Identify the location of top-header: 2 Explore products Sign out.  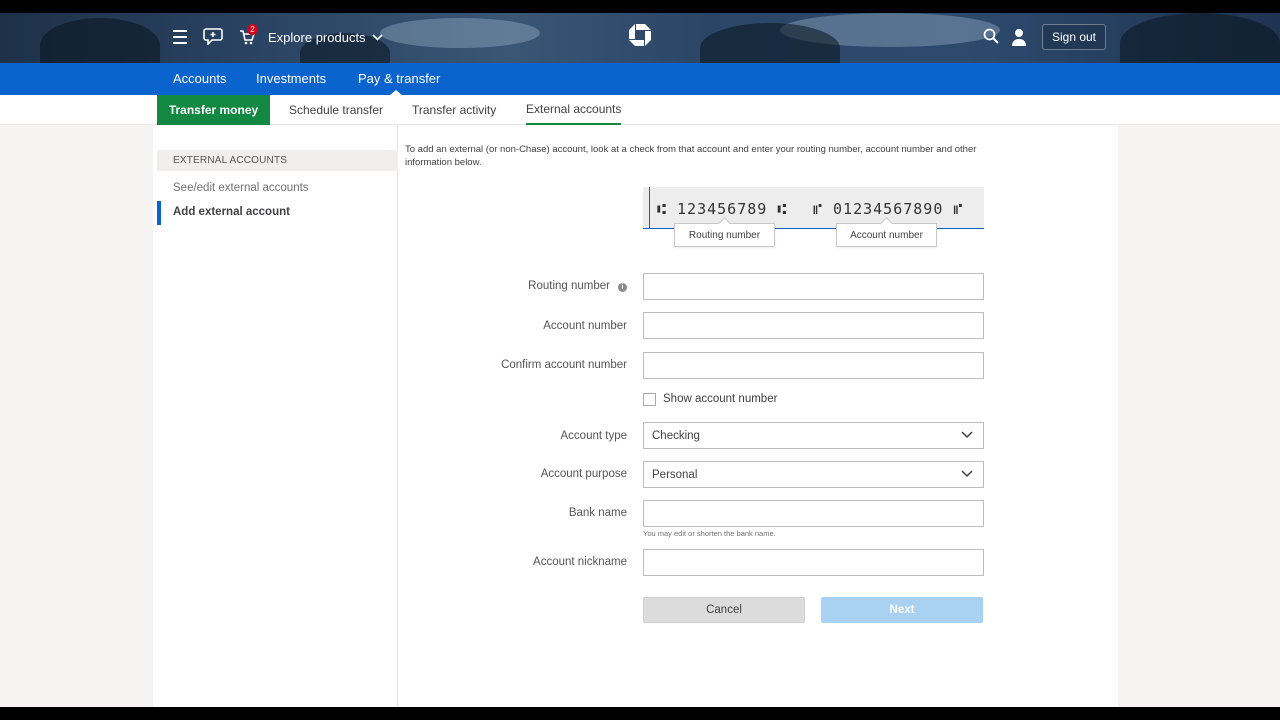
(640, 38).